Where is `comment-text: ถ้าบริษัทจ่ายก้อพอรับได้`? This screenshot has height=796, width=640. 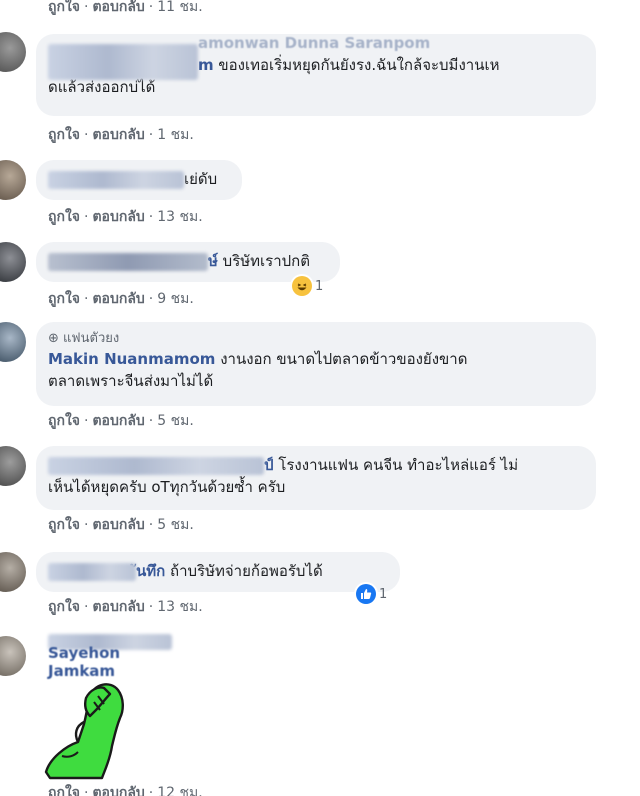
comment-text: ถ้าบริษัทจ่ายก้อพอรับได้ is located at coordinates (246, 571).